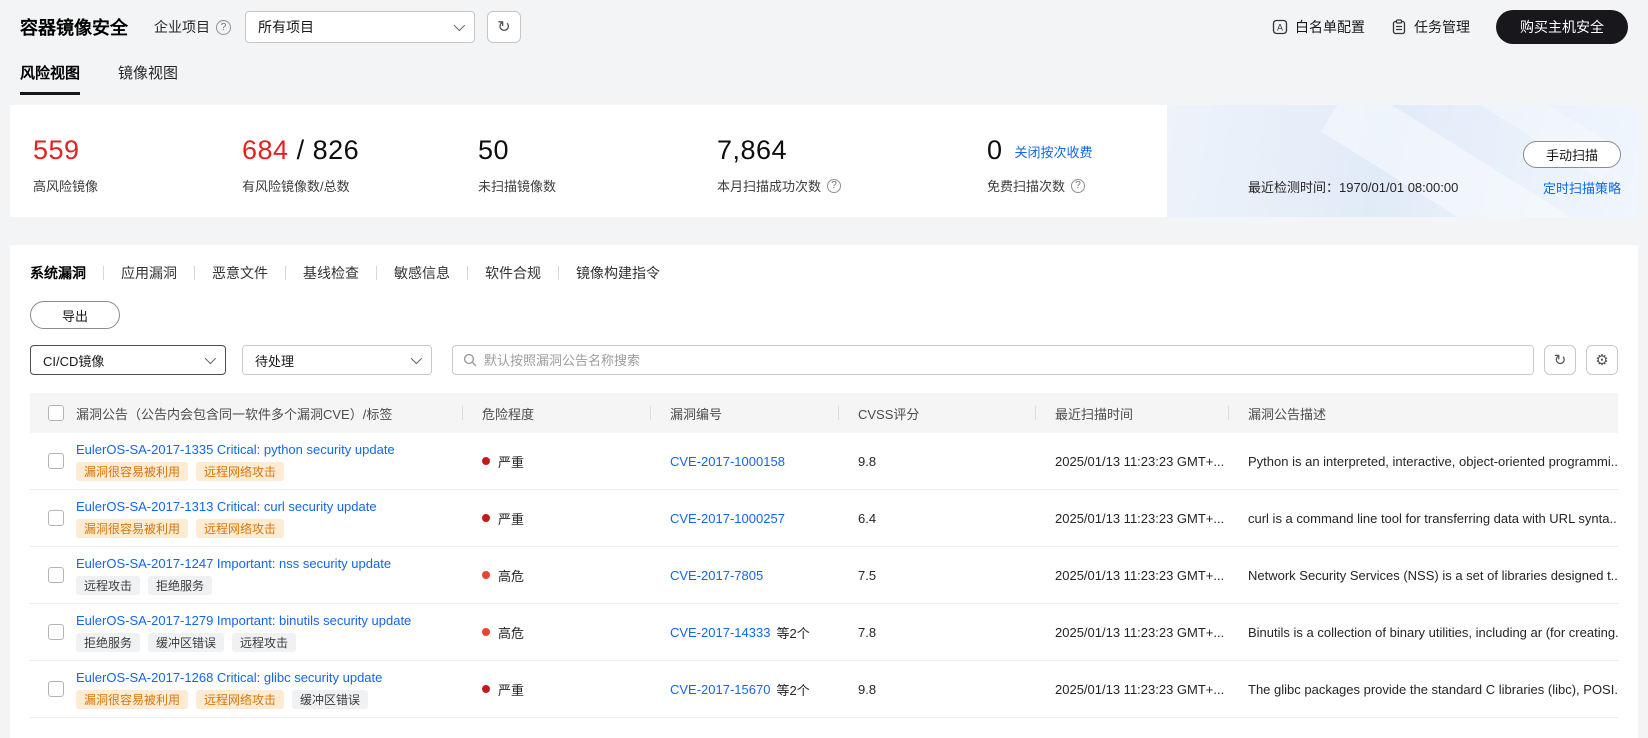 The image size is (1648, 738). I want to click on column-header-label: 漏洞编号, so click(696, 414).